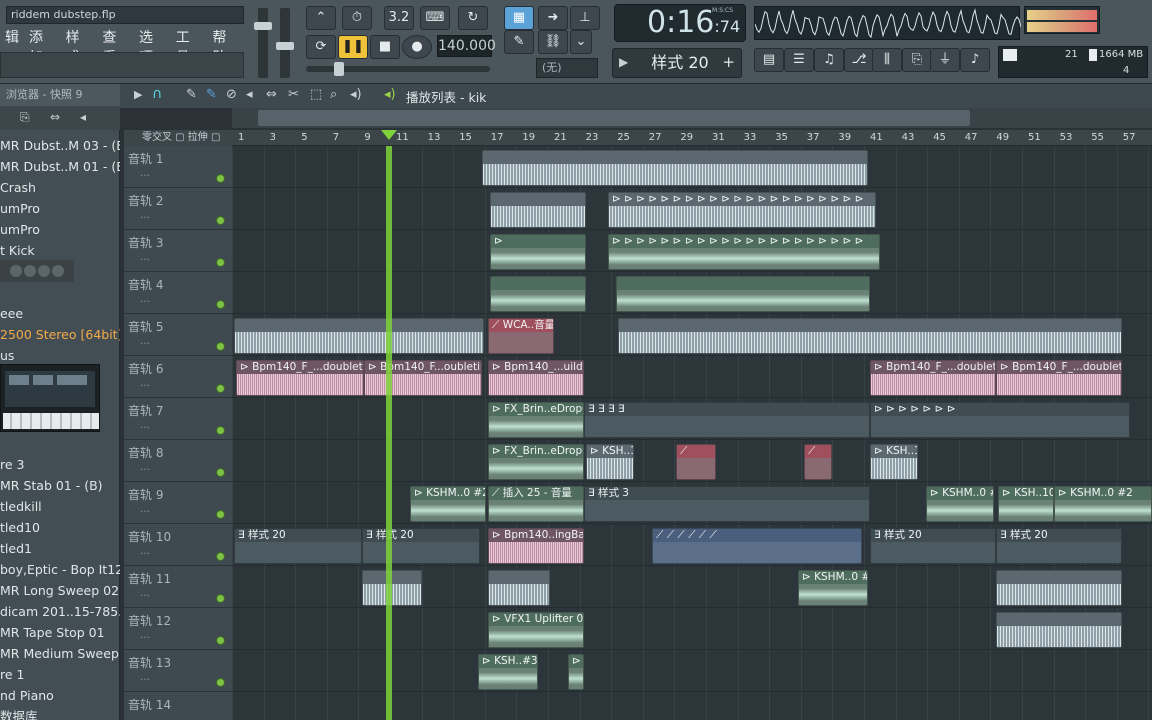 The height and width of the screenshot is (720, 1152). I want to click on browser-item: tled10, so click(60, 527).